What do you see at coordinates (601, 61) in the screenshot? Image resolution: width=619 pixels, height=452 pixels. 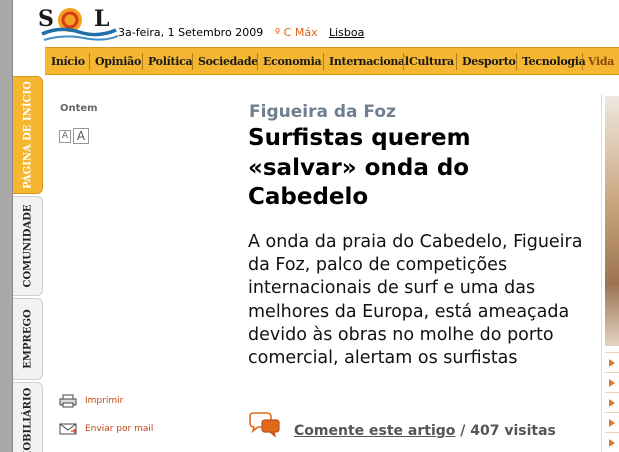 I see `nav-item-vida: Vida` at bounding box center [601, 61].